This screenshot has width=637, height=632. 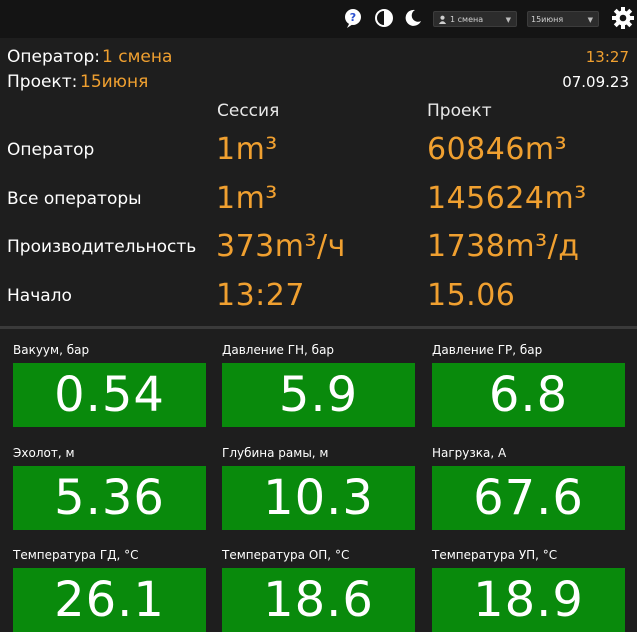 I want to click on help-icon: ?, so click(x=353, y=18).